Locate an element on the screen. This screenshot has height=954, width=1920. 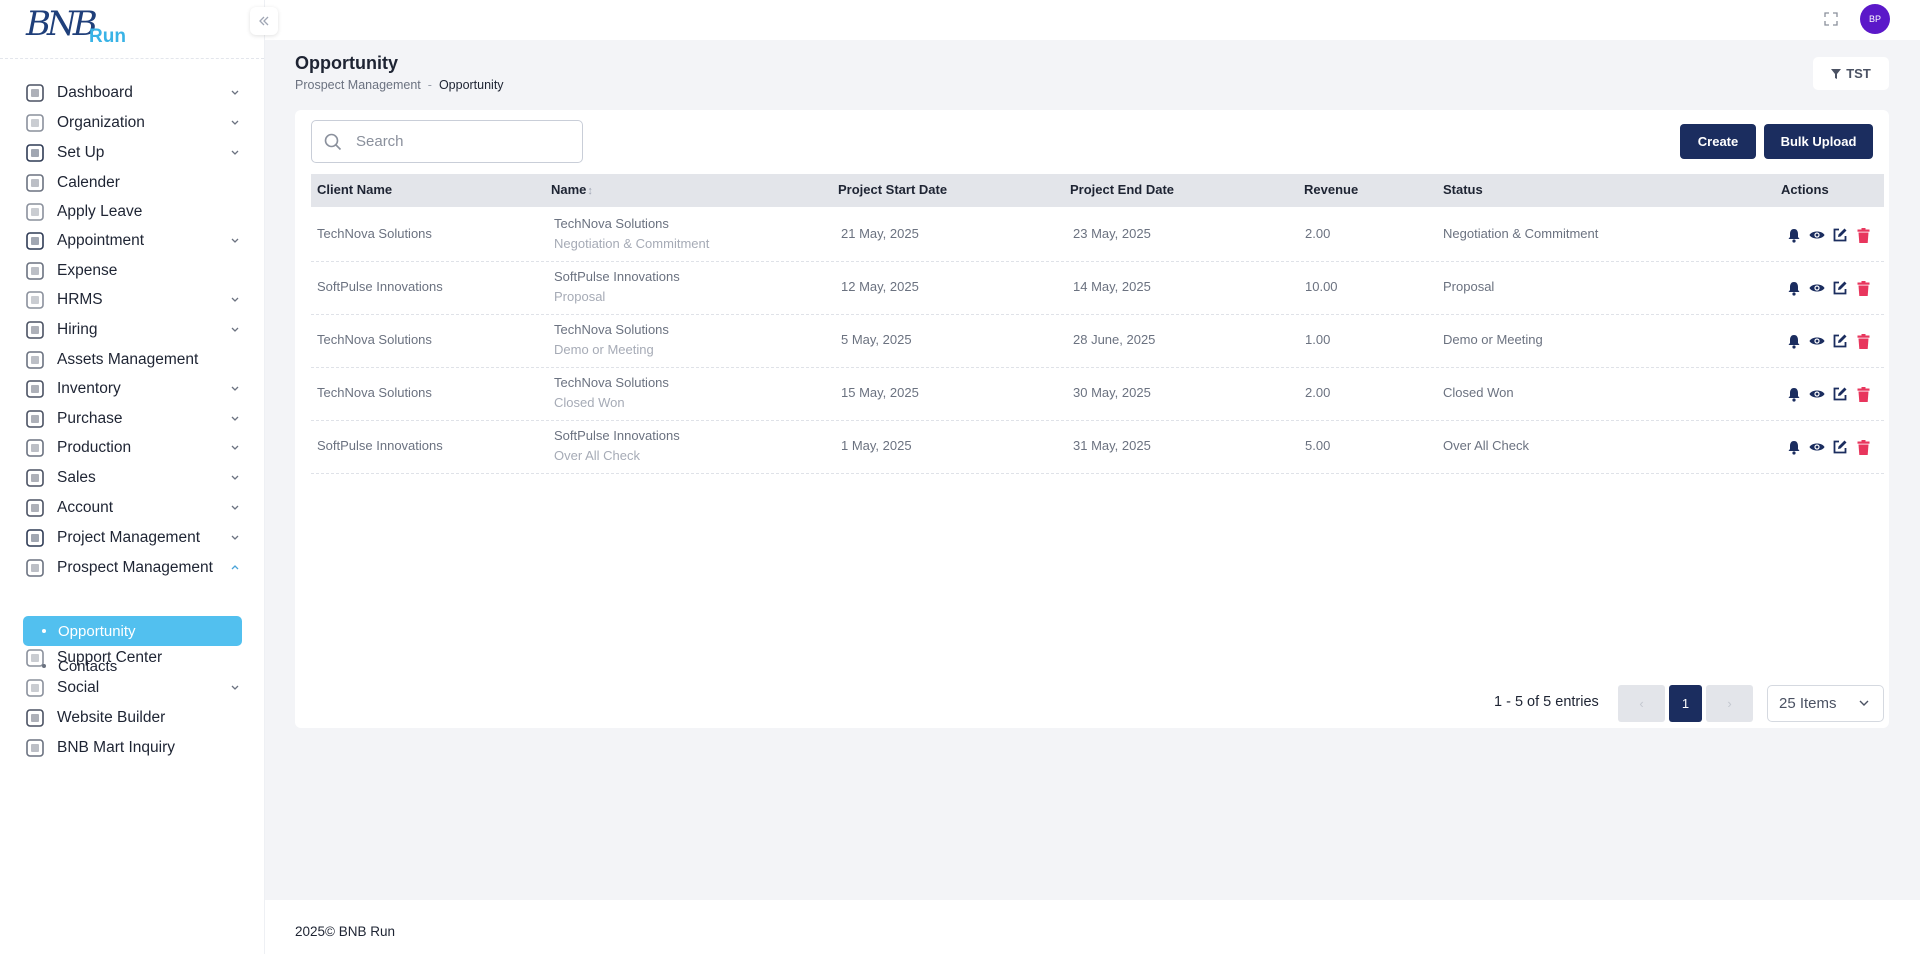
search-box is located at coordinates (447, 141).